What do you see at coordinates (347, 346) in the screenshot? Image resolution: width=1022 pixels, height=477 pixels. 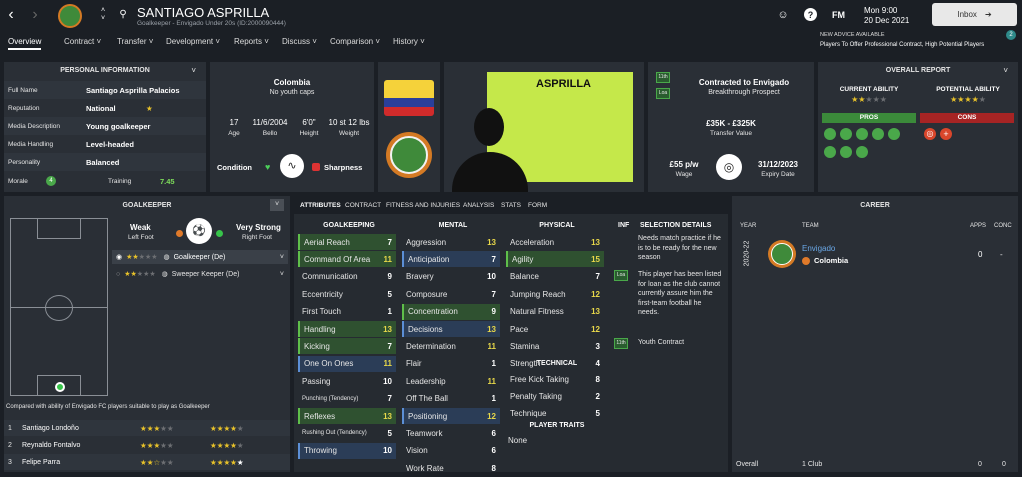 I see `attribute-row: Kicking 7` at bounding box center [347, 346].